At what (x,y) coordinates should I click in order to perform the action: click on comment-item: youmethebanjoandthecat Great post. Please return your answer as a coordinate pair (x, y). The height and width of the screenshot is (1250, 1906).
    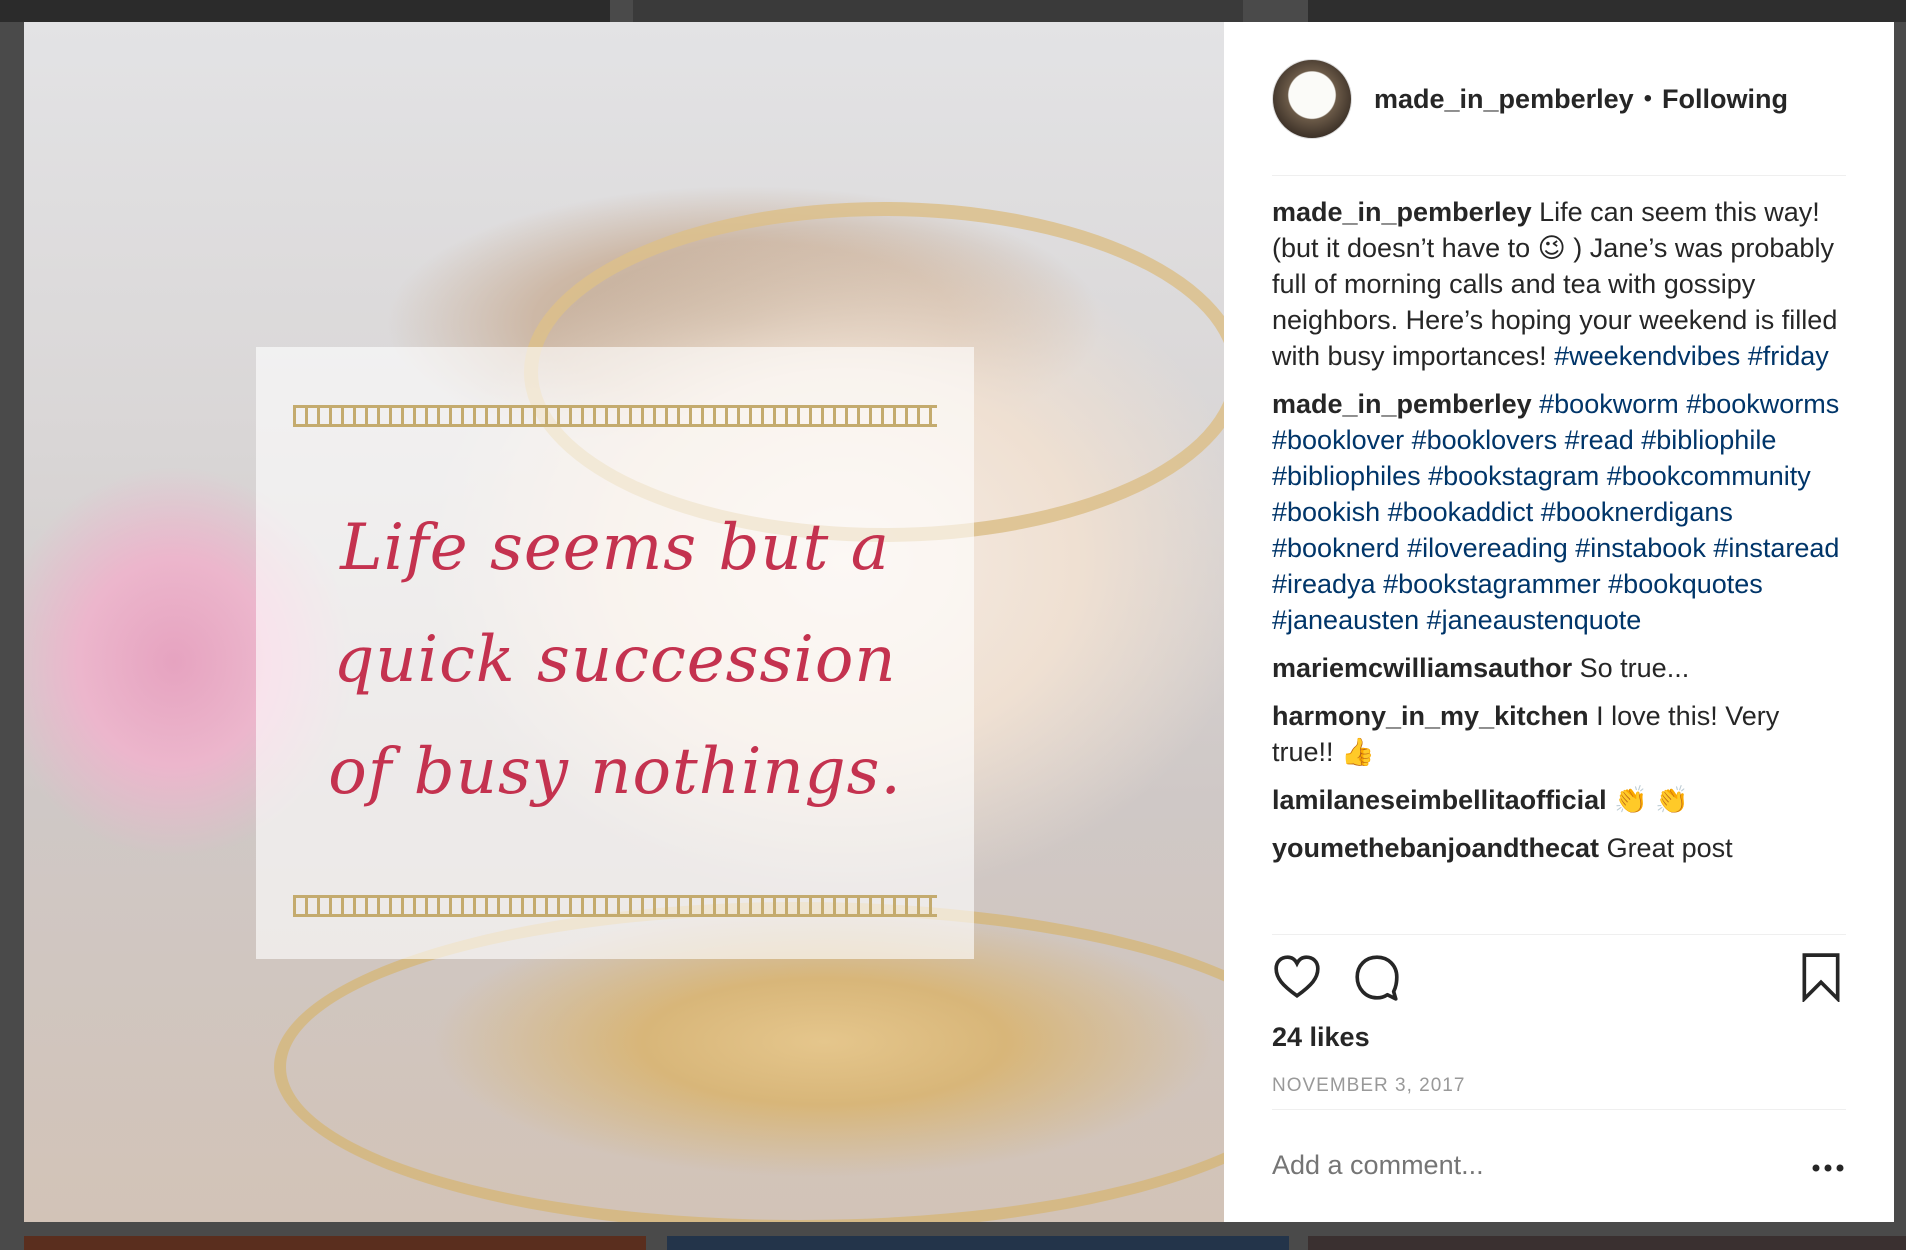
    Looking at the image, I should click on (1559, 848).